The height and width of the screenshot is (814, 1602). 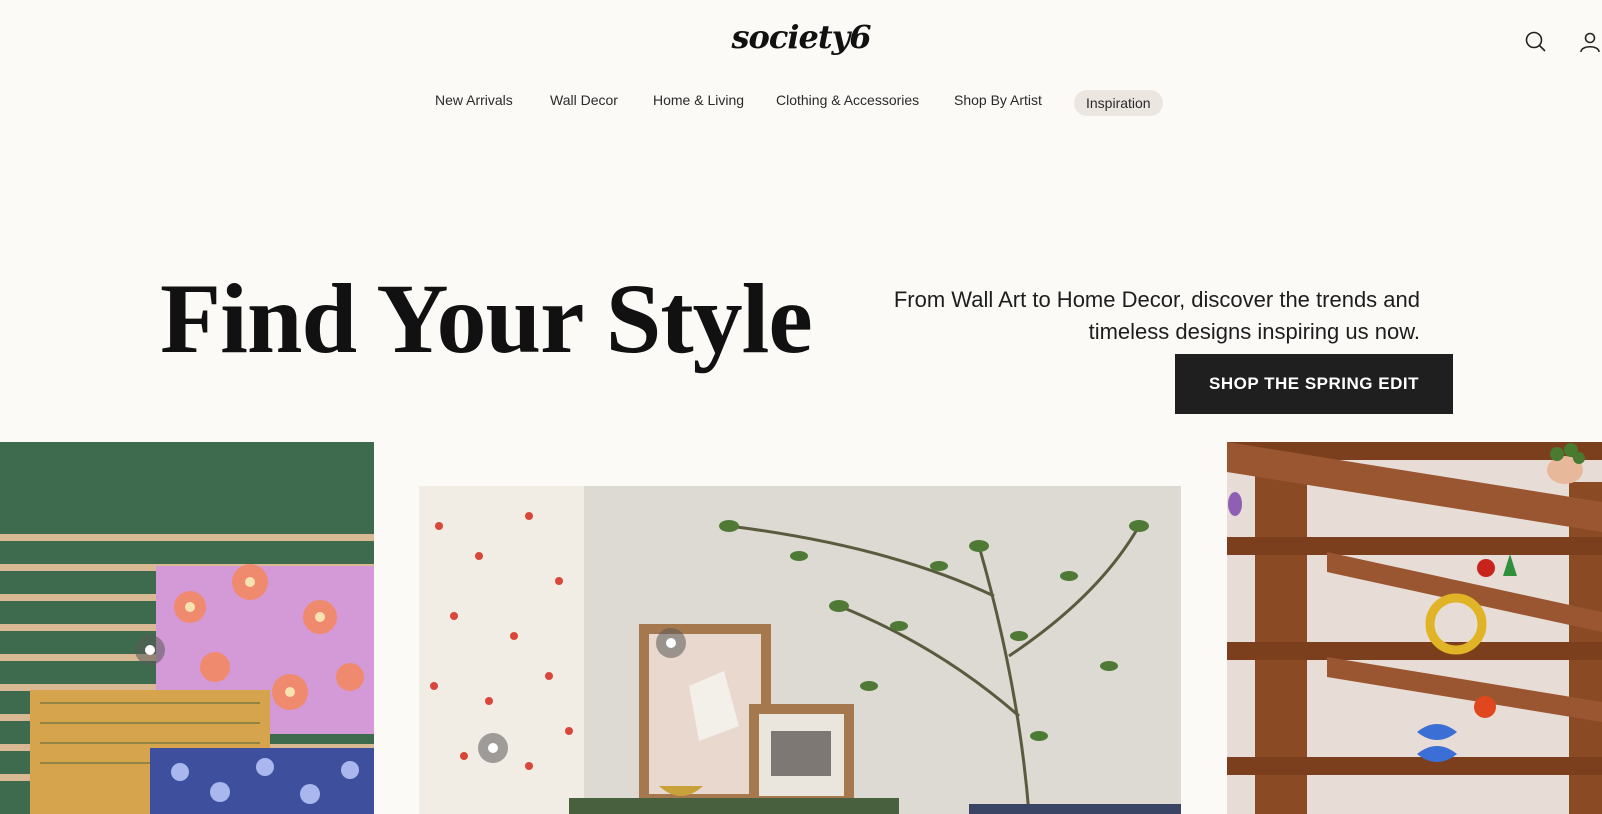 I want to click on search-icon, so click(x=1536, y=44).